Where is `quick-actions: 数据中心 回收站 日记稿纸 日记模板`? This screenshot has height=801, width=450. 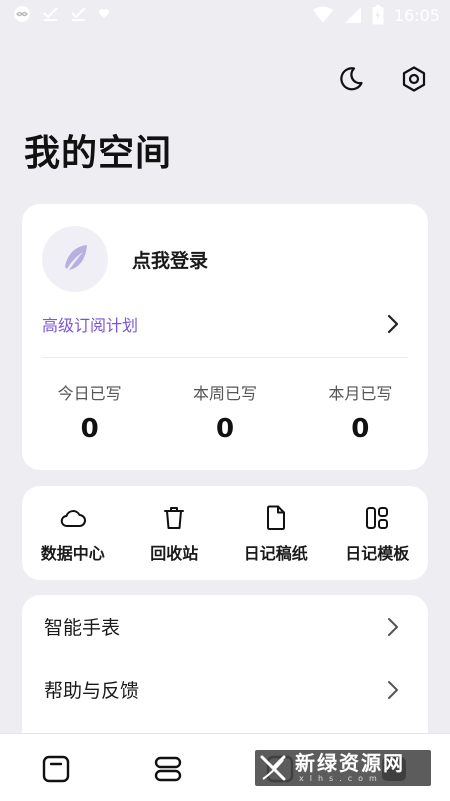
quick-actions: 数据中心 回收站 日记稿纸 日记模板 is located at coordinates (225, 534).